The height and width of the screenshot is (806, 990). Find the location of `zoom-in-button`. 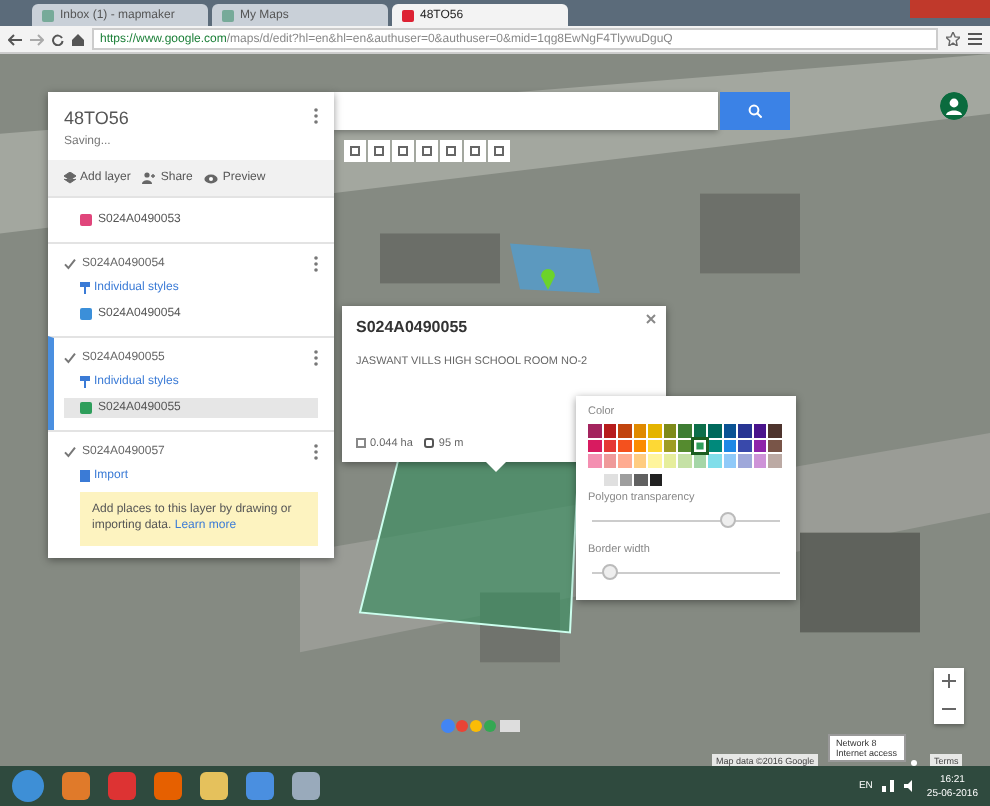

zoom-in-button is located at coordinates (949, 682).